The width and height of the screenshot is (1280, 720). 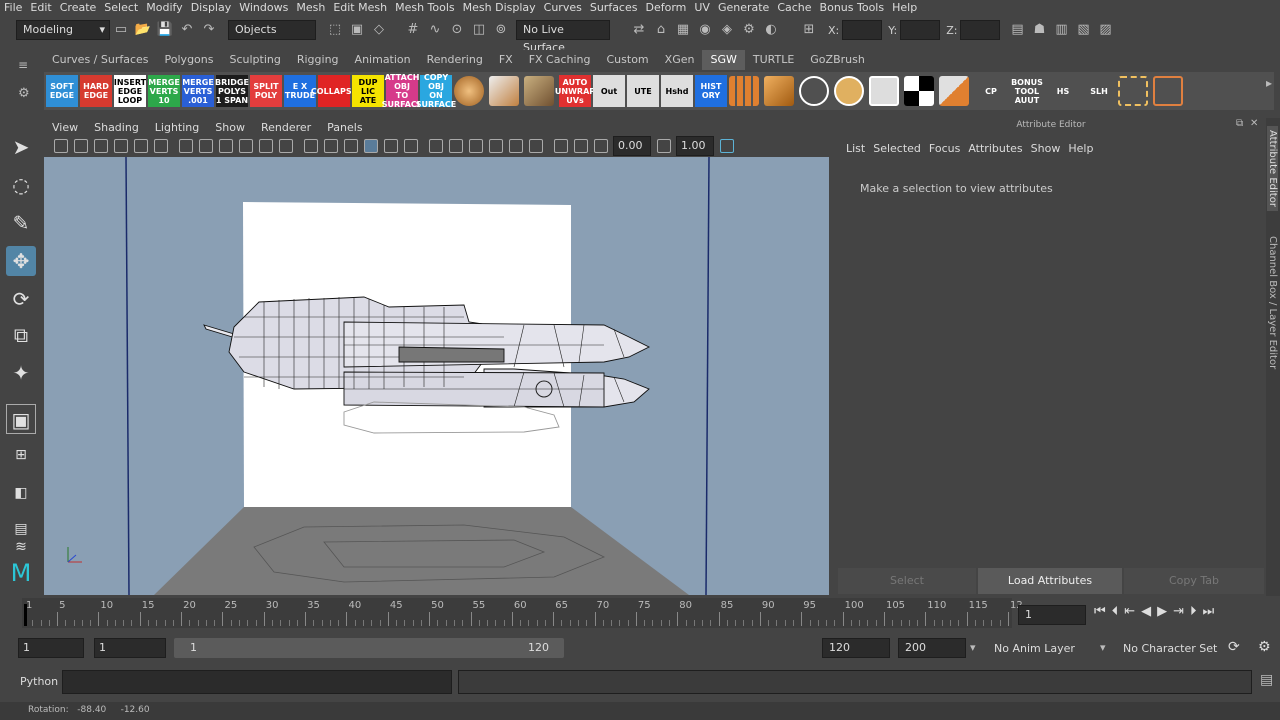 What do you see at coordinates (1083, 30) in the screenshot?
I see `tool-settings-icon: ▧` at bounding box center [1083, 30].